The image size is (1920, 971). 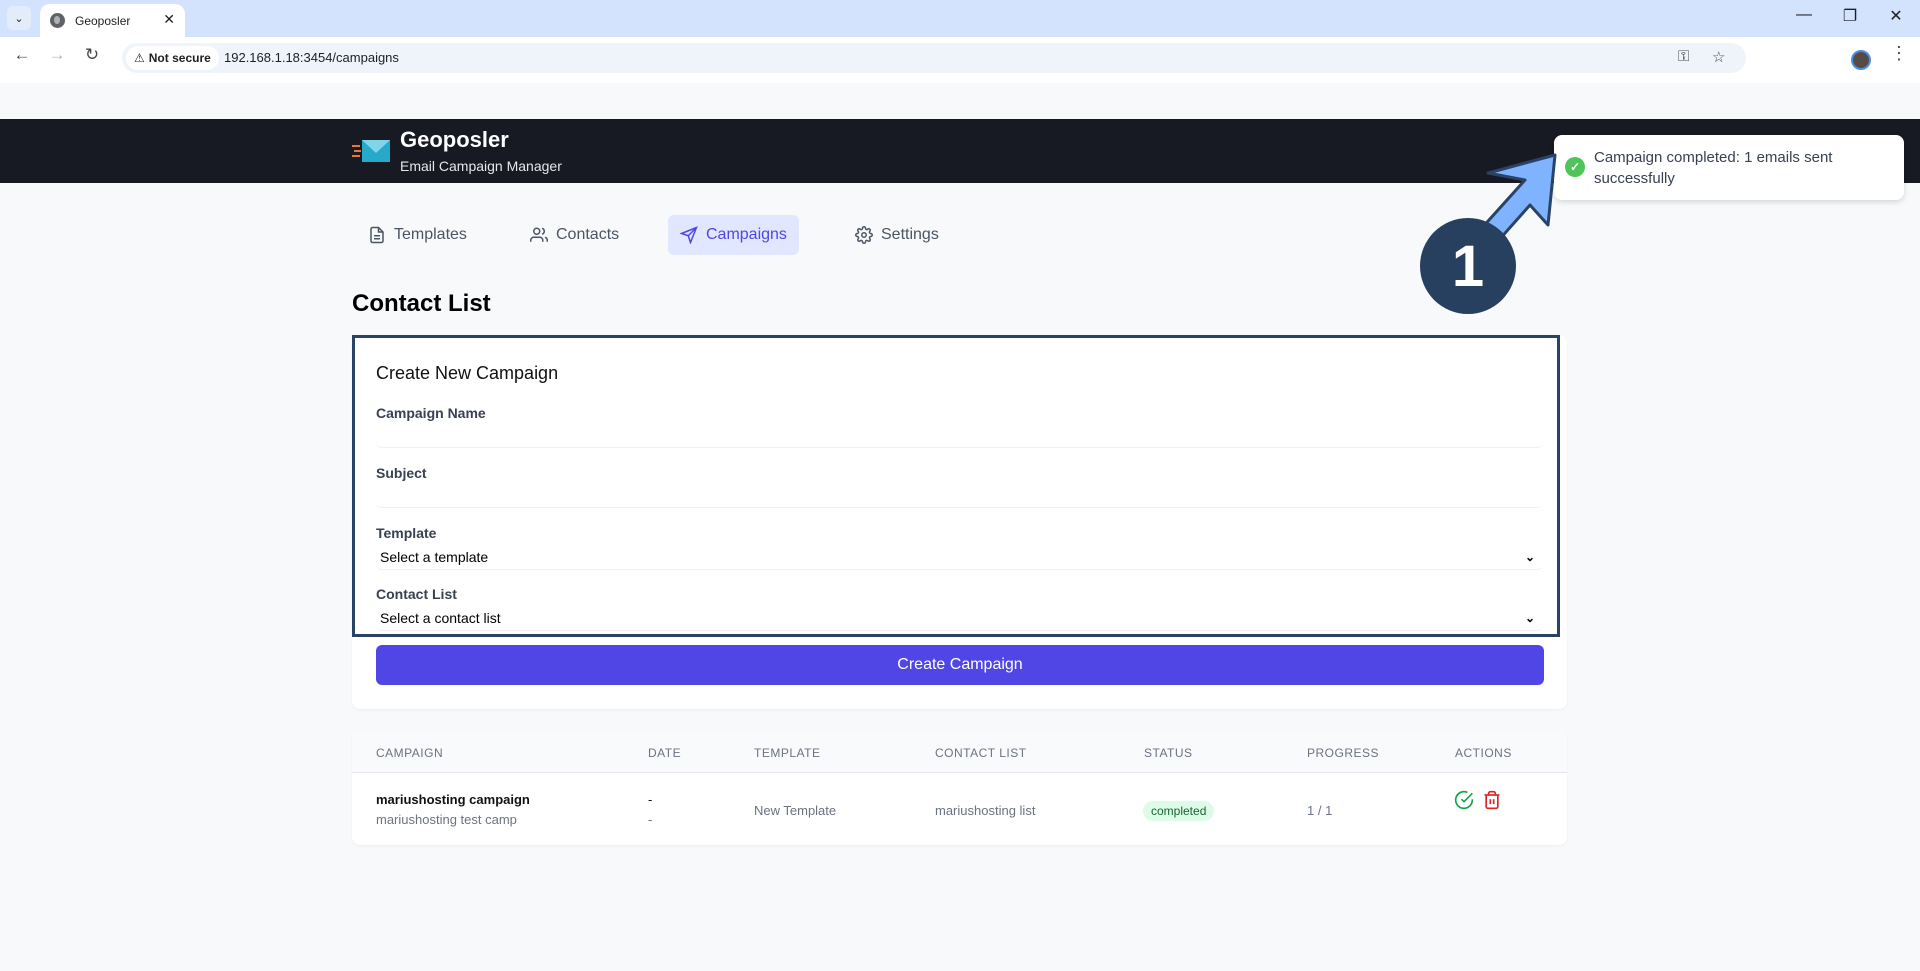 What do you see at coordinates (1718, 57) in the screenshot?
I see `star-icon: ☆` at bounding box center [1718, 57].